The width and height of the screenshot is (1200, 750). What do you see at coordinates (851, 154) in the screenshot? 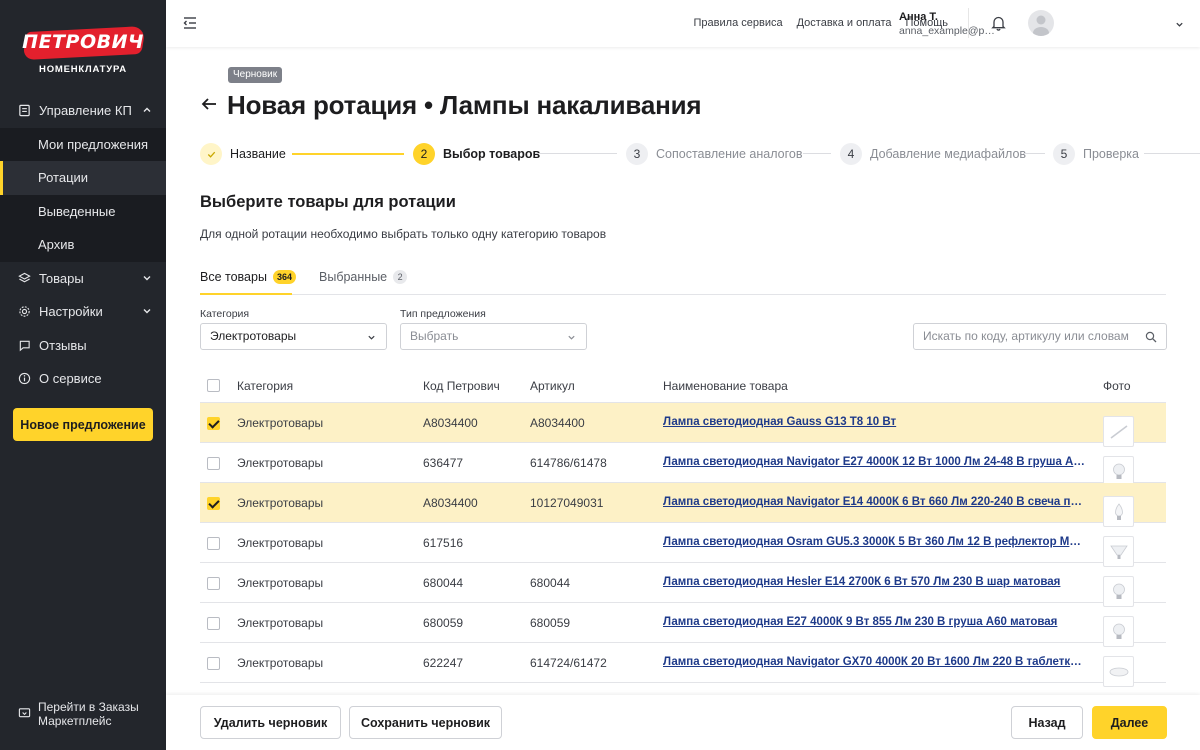
I see `step-number: 4` at bounding box center [851, 154].